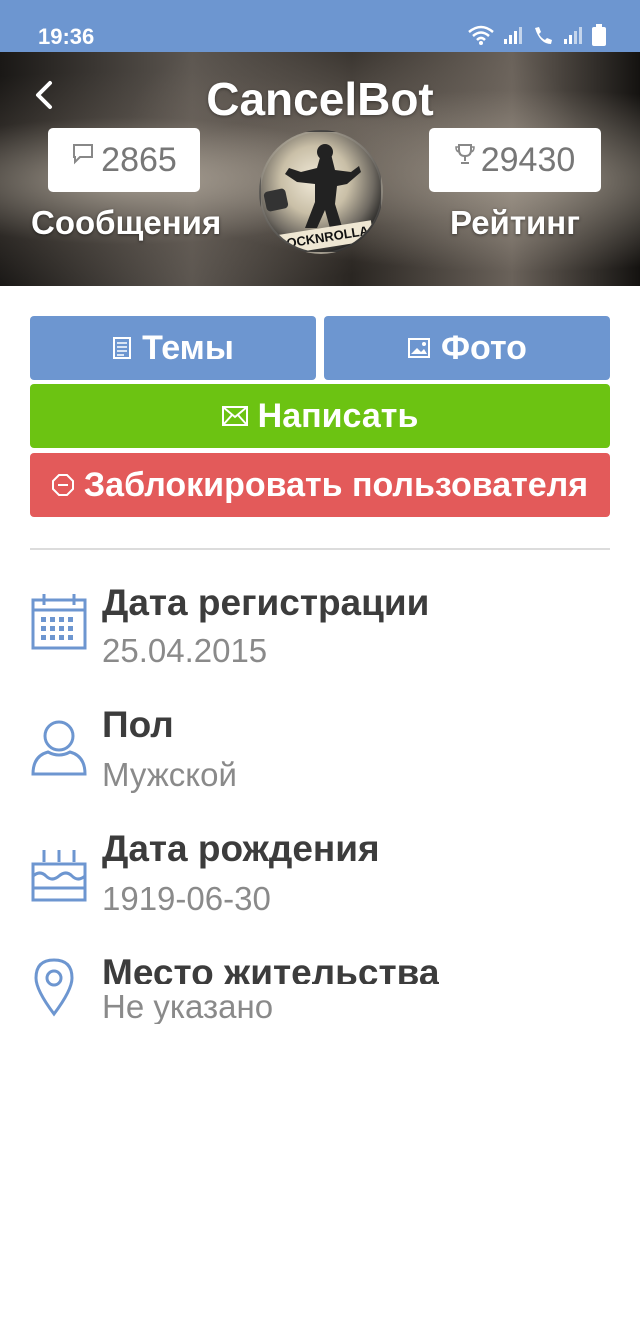  I want to click on photo-icon, so click(419, 348).